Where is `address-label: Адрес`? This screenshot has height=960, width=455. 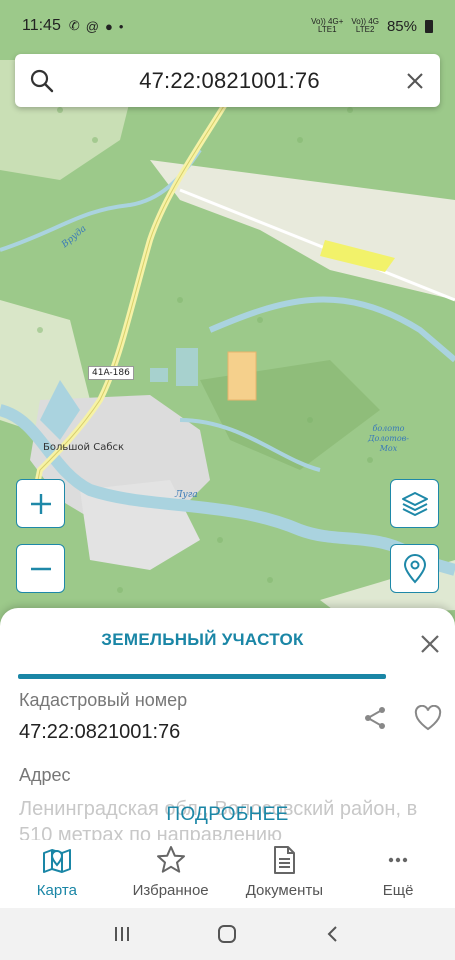 address-label: Адрес is located at coordinates (45, 775).